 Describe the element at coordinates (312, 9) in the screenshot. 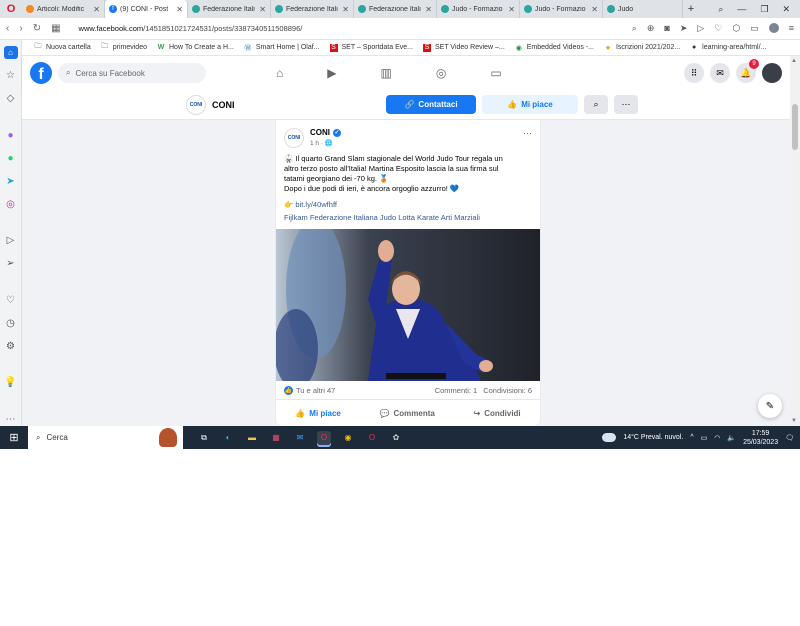

I see `tab-3: Federazione Itali ✕` at that location.